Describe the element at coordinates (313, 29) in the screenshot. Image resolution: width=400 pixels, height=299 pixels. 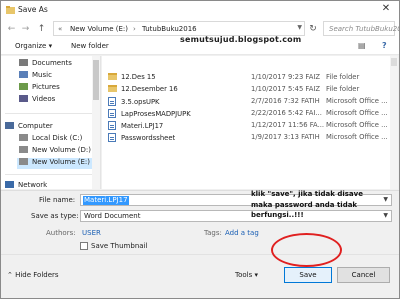
I see `refresh-icon: ↻` at that location.